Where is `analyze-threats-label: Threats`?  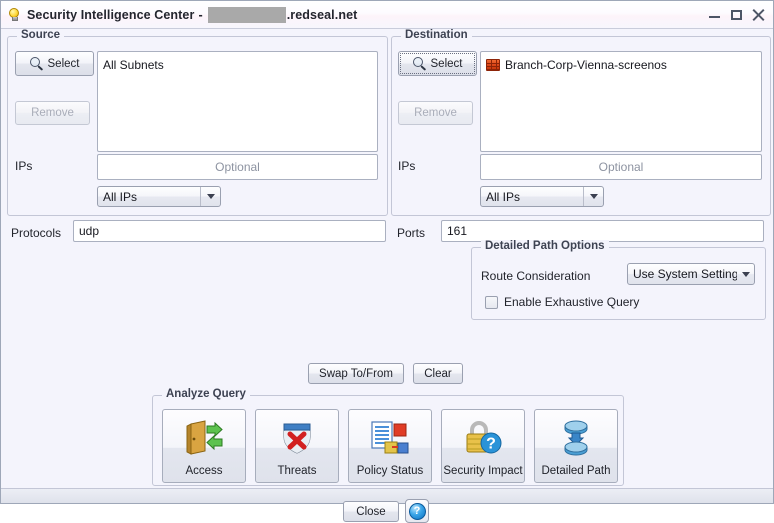
analyze-threats-label: Threats is located at coordinates (297, 471).